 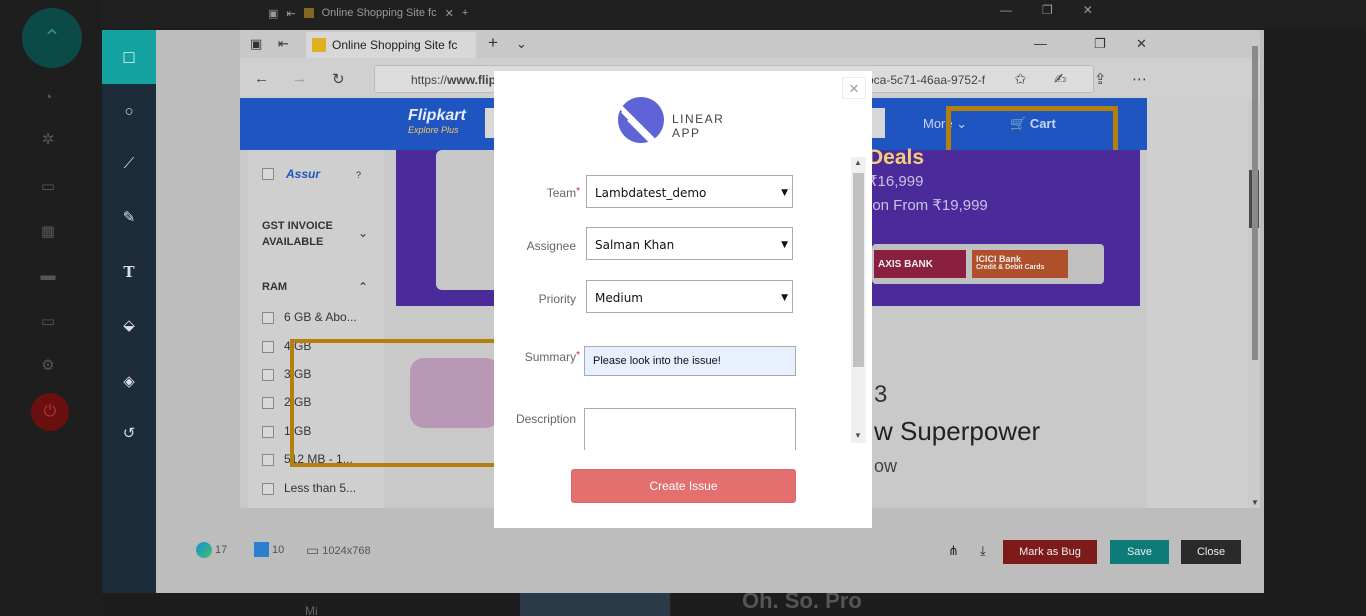 What do you see at coordinates (48, 139) in the screenshot?
I see `bug-icon: ✲` at bounding box center [48, 139].